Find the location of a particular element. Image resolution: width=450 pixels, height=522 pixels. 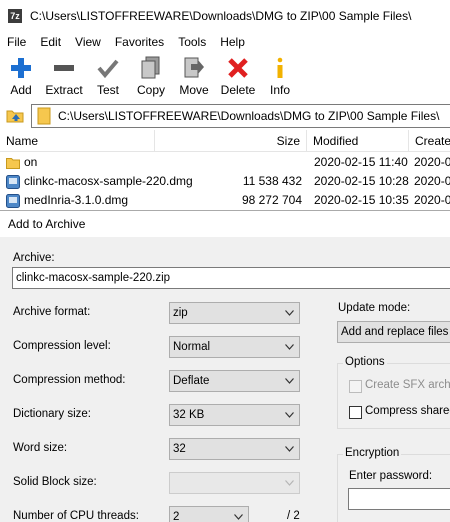

menu-file: File is located at coordinates (16, 42).